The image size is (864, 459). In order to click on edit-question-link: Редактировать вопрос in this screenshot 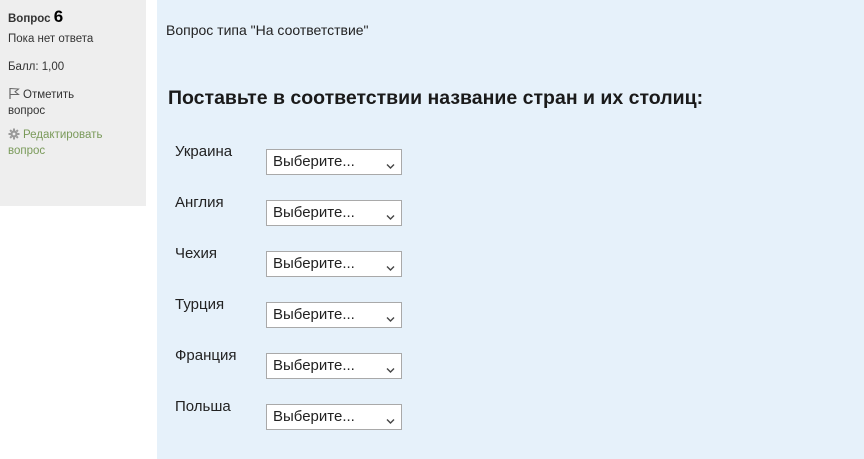, I will do `click(77, 143)`.